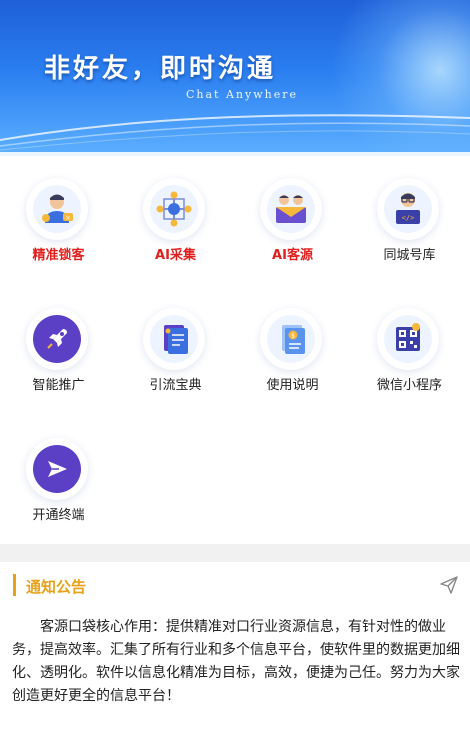 This screenshot has height=731, width=470. Describe the element at coordinates (57, 469) in the screenshot. I see `send-icon` at that location.